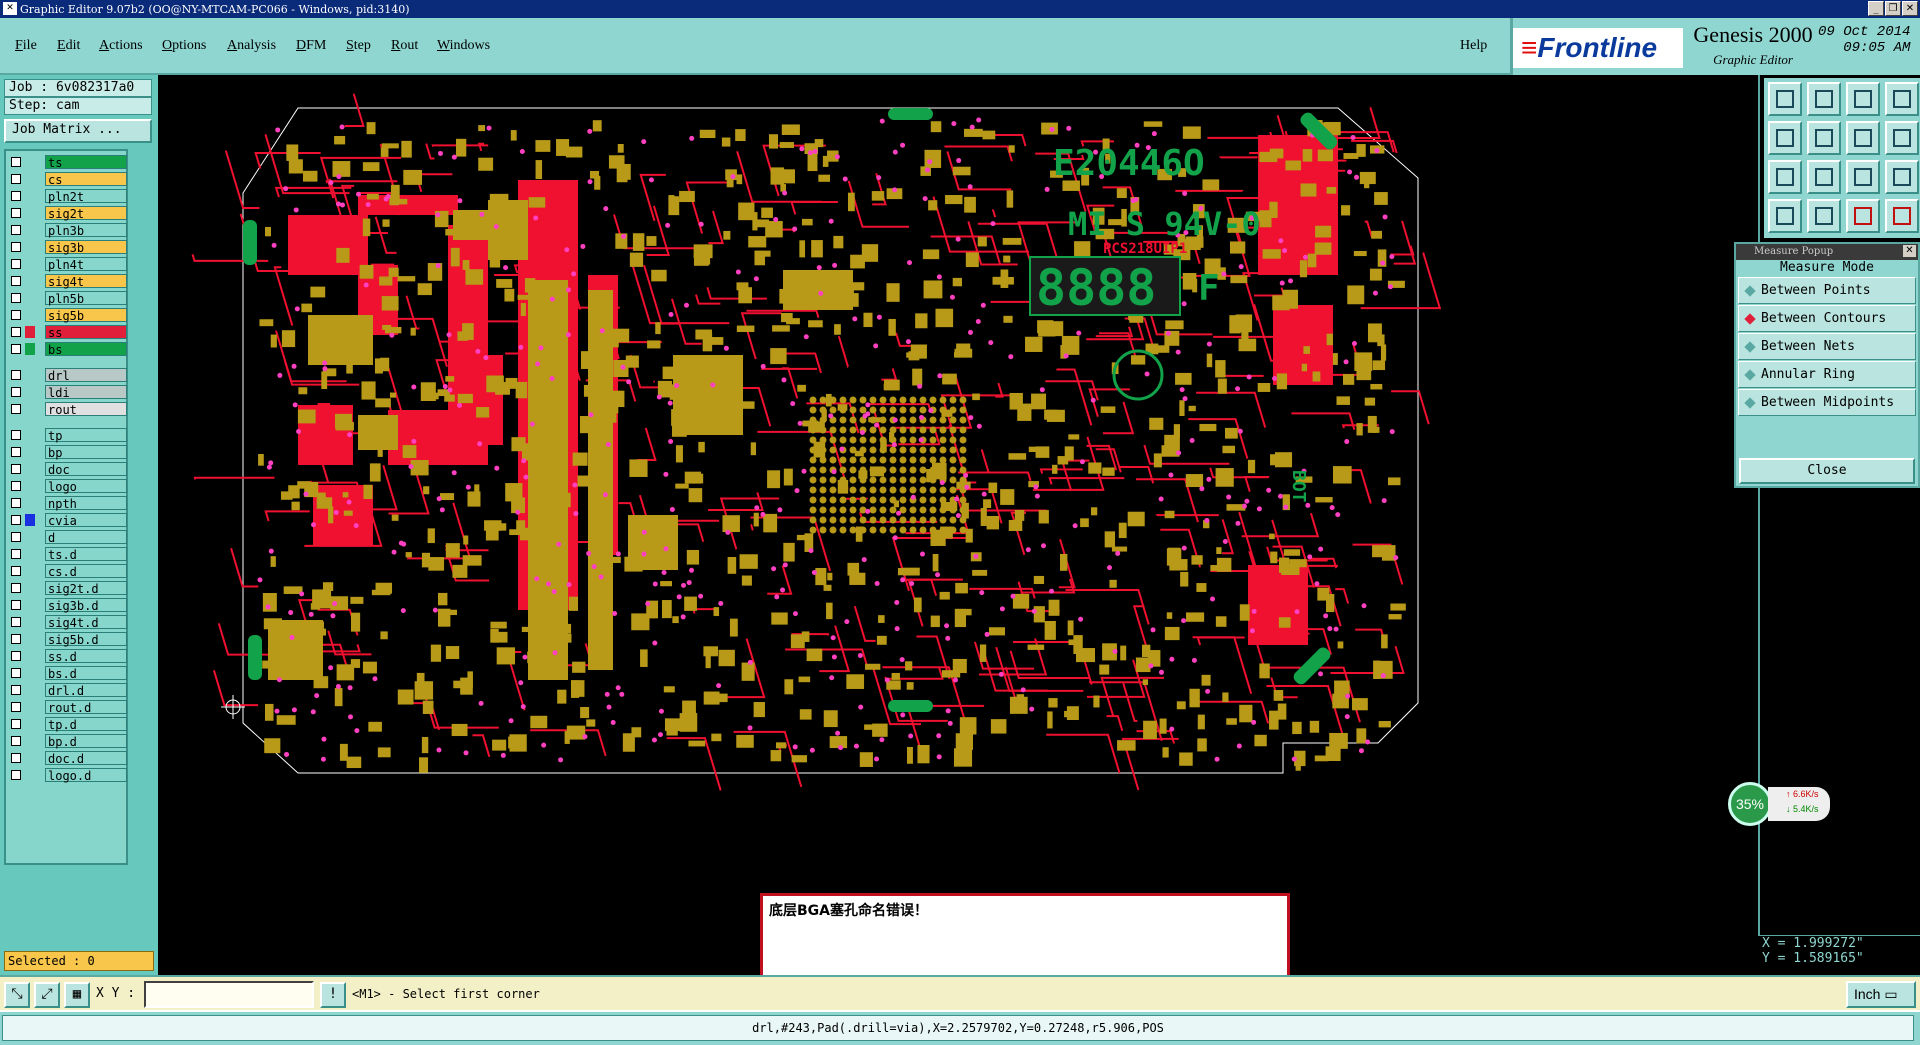  I want to click on layer-row-pln3b: pln3b, so click(68, 230).